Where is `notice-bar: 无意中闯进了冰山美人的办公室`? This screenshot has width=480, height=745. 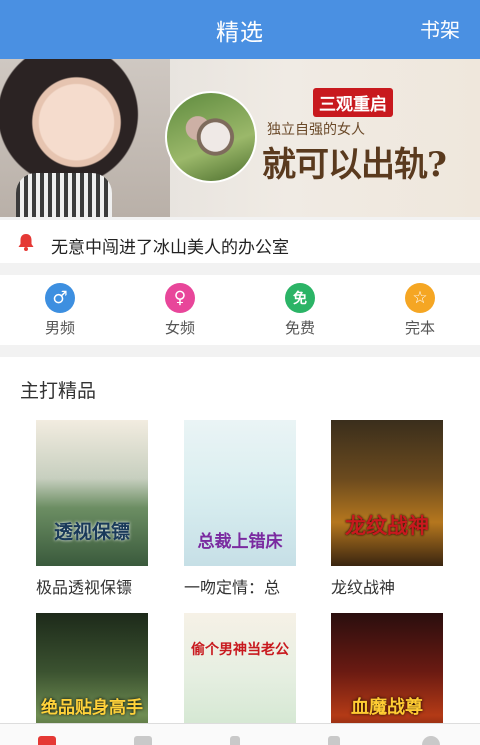 notice-bar: 无意中闯进了冰山美人的办公室 is located at coordinates (240, 241).